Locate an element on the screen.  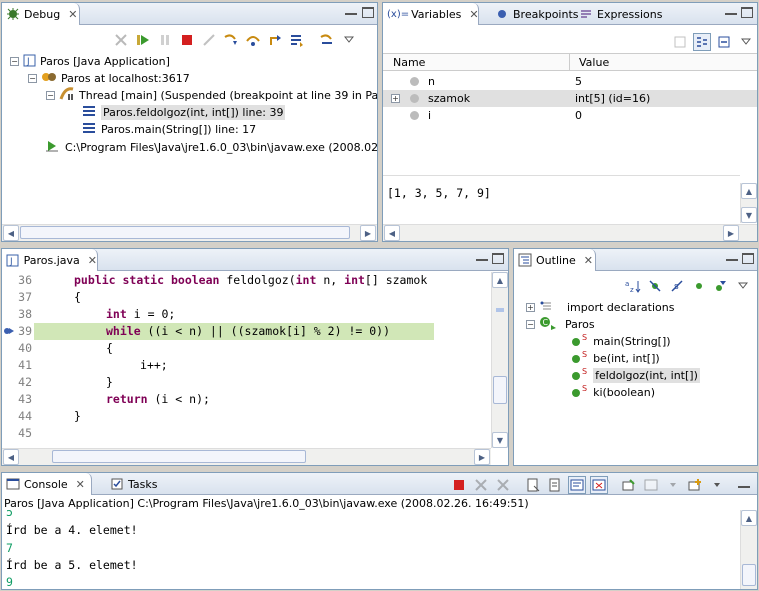
tab-debug: Debug ✕ is located at coordinates (41, 14).